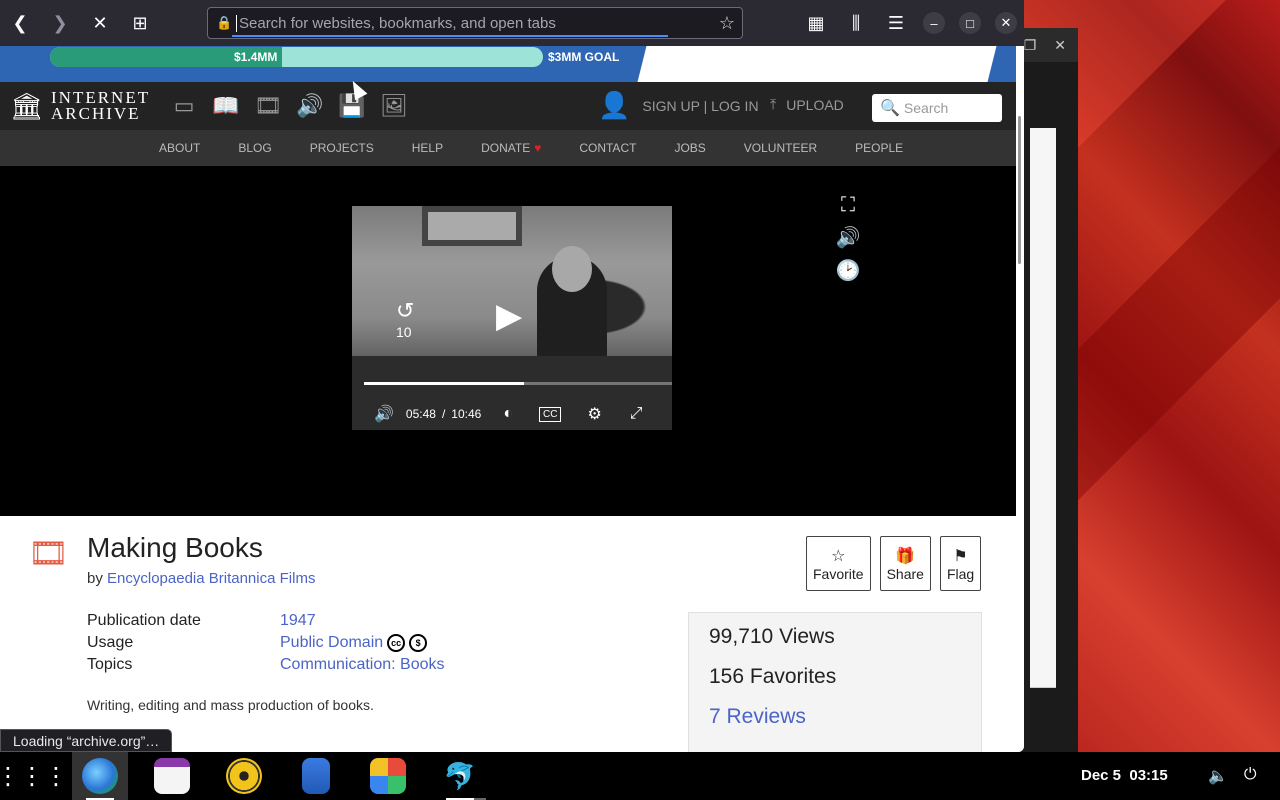  What do you see at coordinates (20, 23) in the screenshot?
I see `back-button: ❮` at bounding box center [20, 23].